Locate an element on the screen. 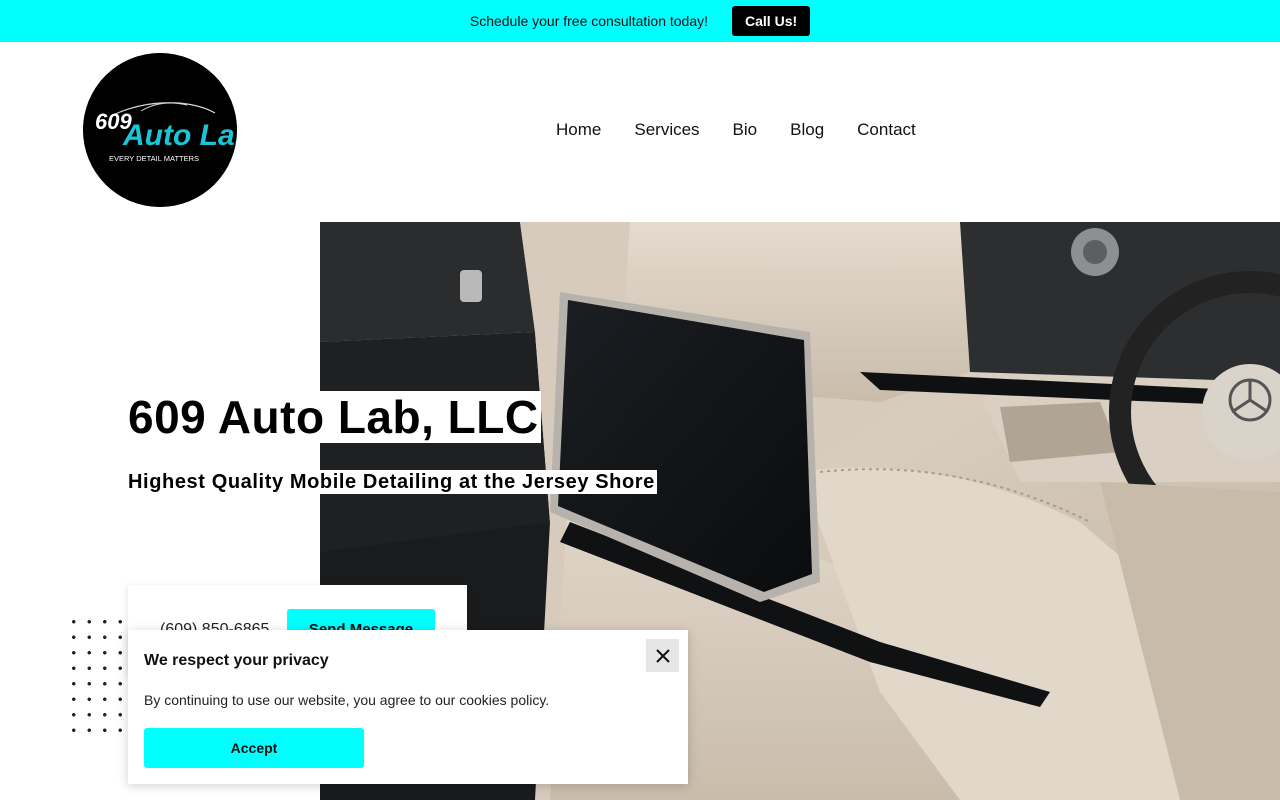 Image resolution: width=1280 pixels, height=800 pixels. site-logo: 609 Auto Lab EVERY DETAIL MATTERS is located at coordinates (160, 130).